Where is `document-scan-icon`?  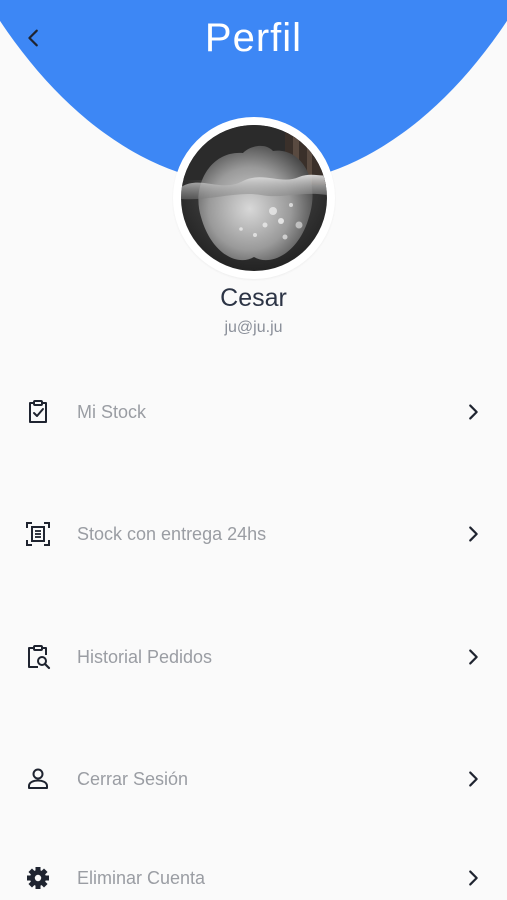 document-scan-icon is located at coordinates (38, 534).